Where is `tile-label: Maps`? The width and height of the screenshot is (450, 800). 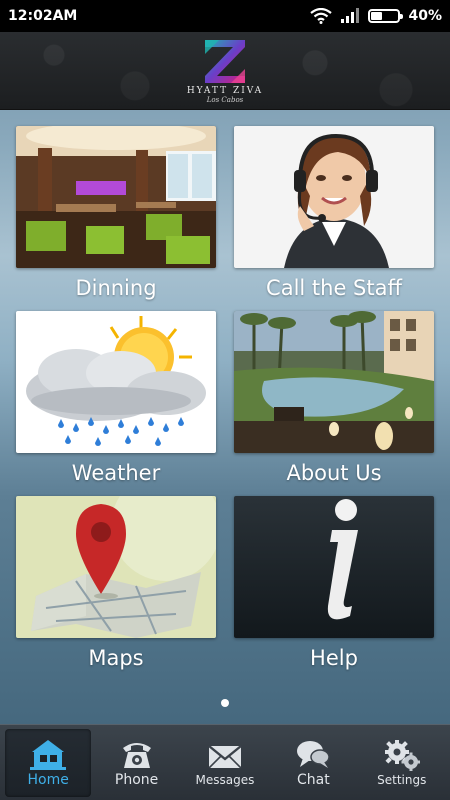
tile-label: Maps is located at coordinates (116, 658).